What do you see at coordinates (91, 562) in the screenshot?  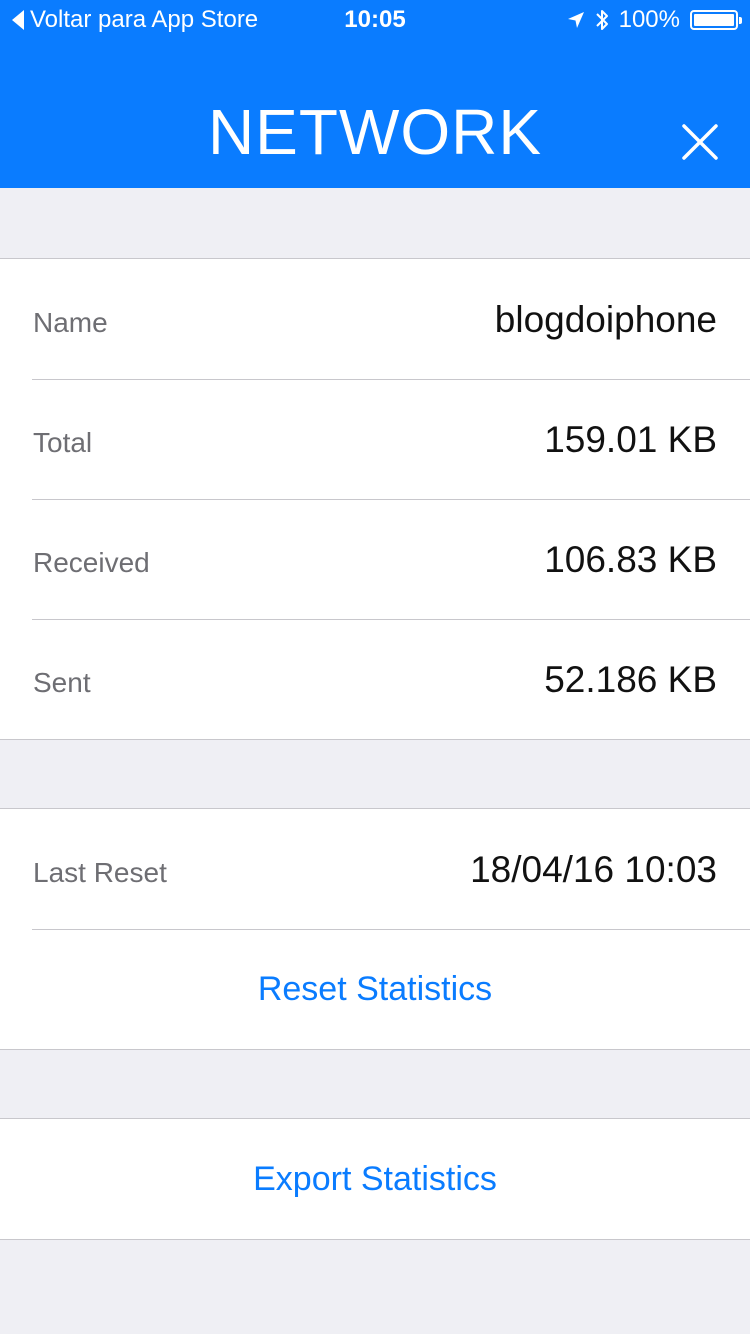 I see `row-label: Received` at bounding box center [91, 562].